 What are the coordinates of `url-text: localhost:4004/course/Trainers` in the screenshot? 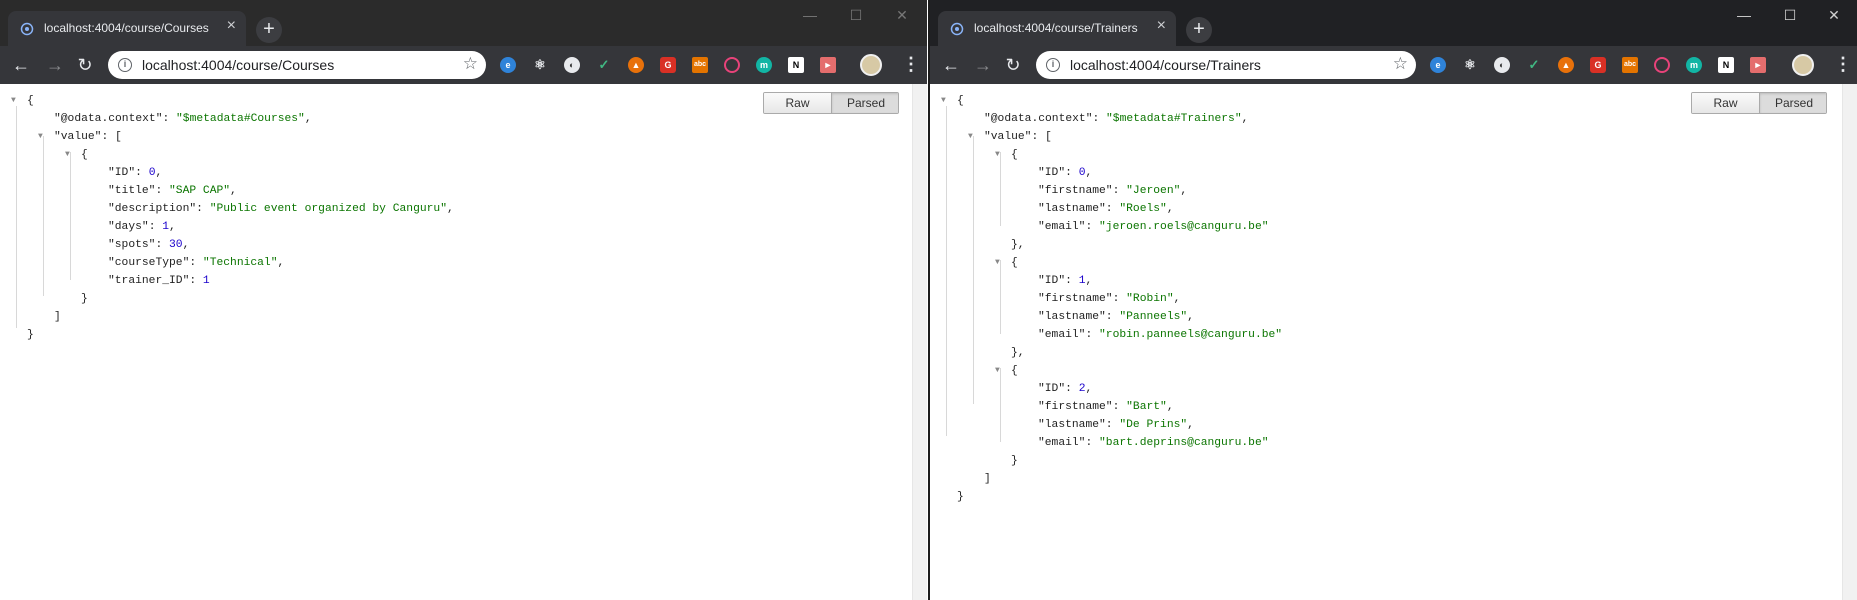 It's located at (1165, 65).